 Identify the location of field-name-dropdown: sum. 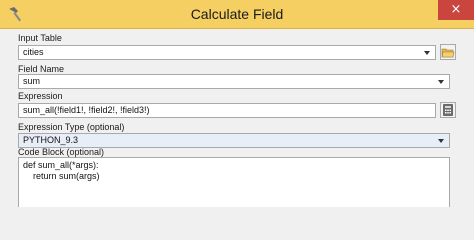
(234, 81).